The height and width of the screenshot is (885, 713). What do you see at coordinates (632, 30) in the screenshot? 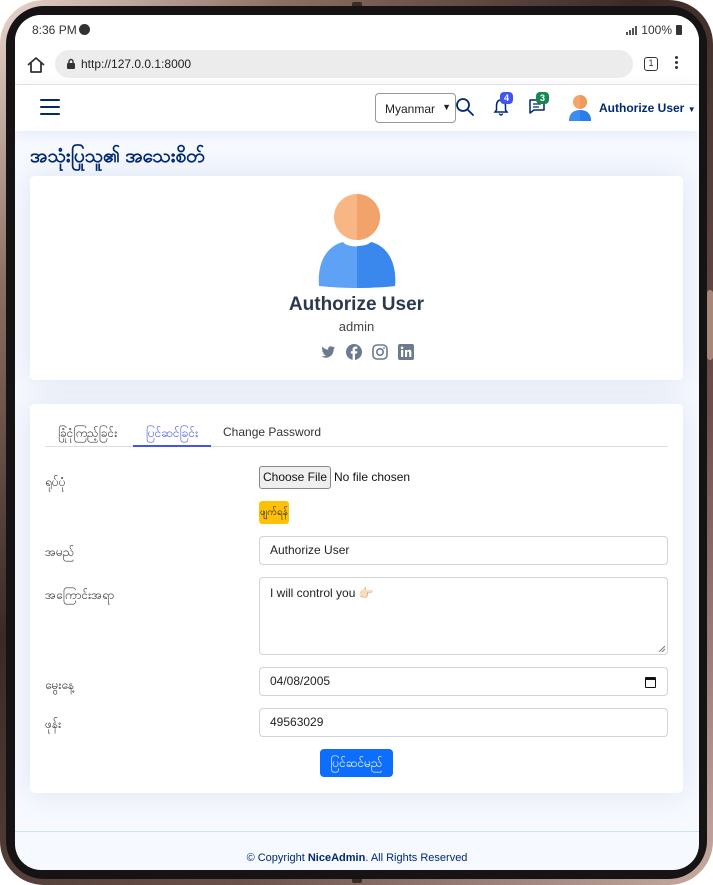
I see `signal-icon` at bounding box center [632, 30].